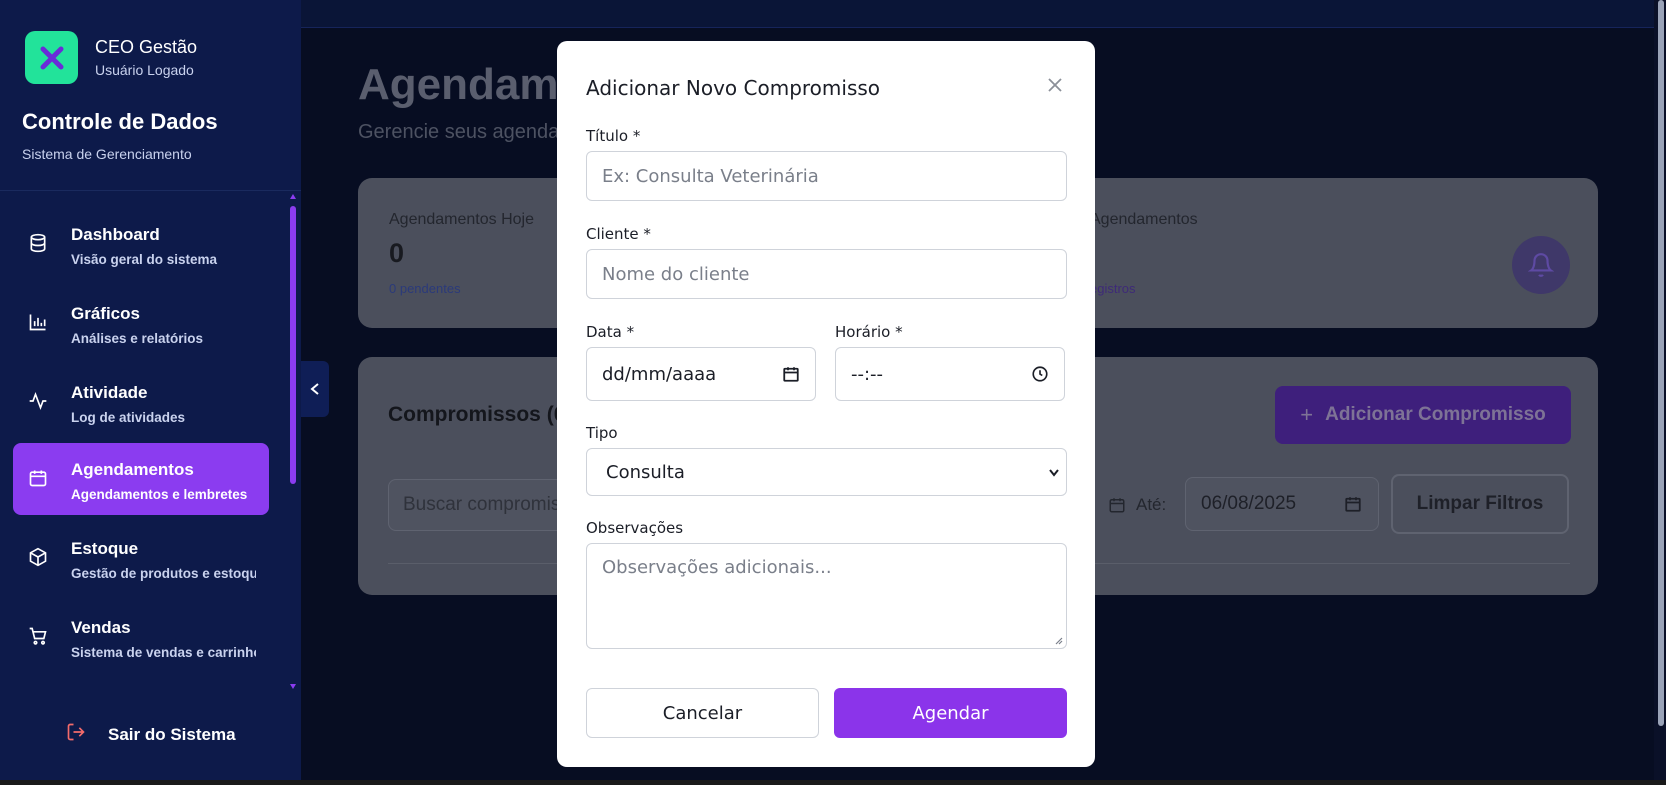 Image resolution: width=1666 pixels, height=785 pixels. What do you see at coordinates (1541, 265) in the screenshot?
I see `bell-icon` at bounding box center [1541, 265].